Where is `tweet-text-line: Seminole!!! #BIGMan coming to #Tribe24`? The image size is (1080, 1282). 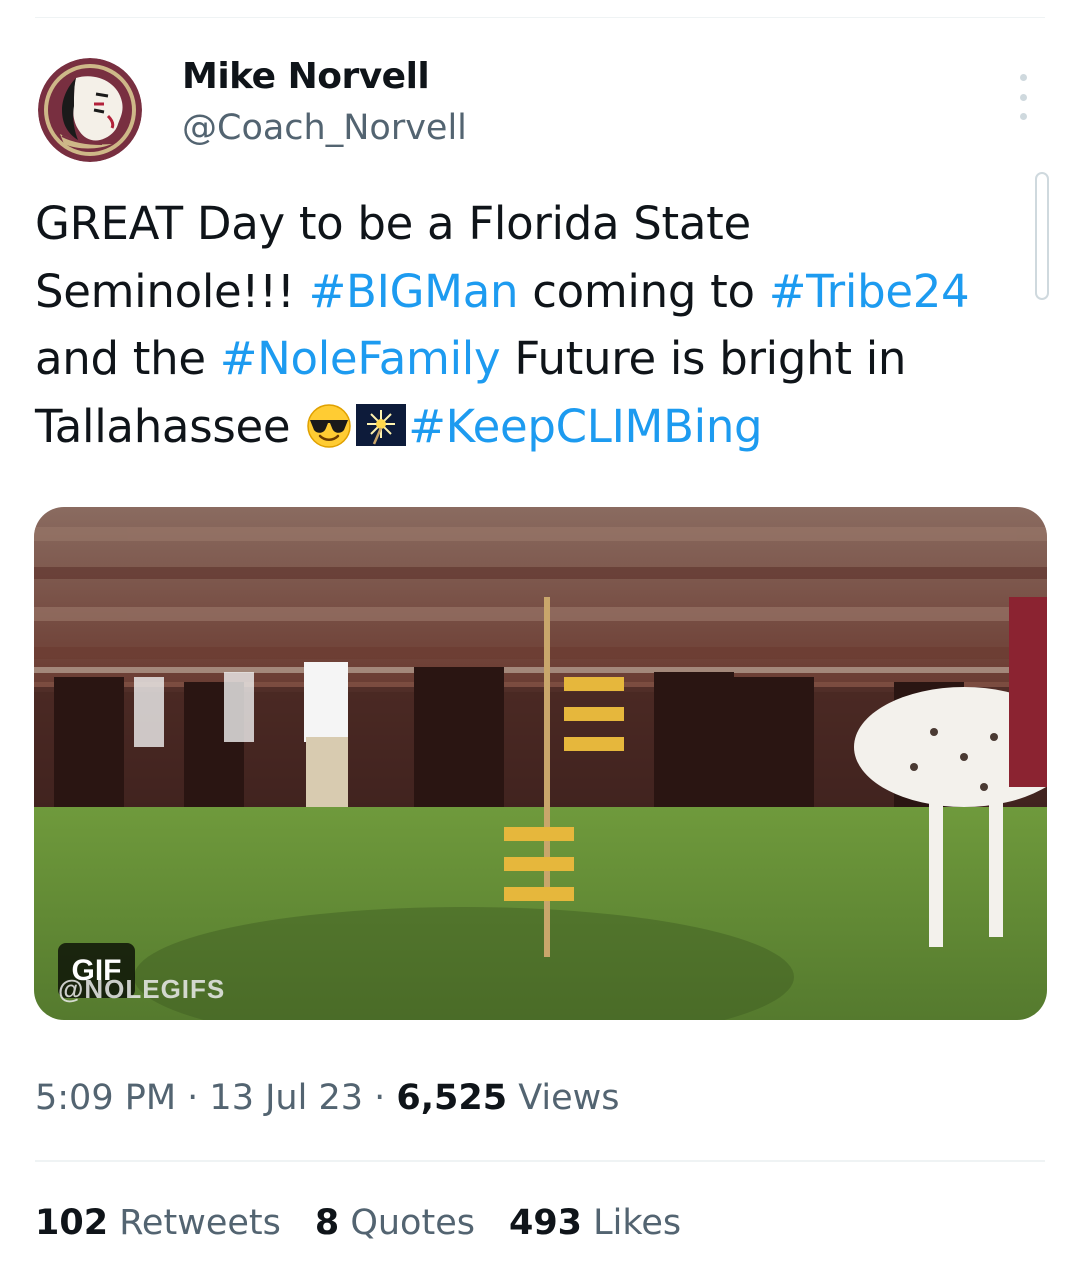 tweet-text-line: Seminole!!! #BIGMan coming to #Tribe24 is located at coordinates (530, 292).